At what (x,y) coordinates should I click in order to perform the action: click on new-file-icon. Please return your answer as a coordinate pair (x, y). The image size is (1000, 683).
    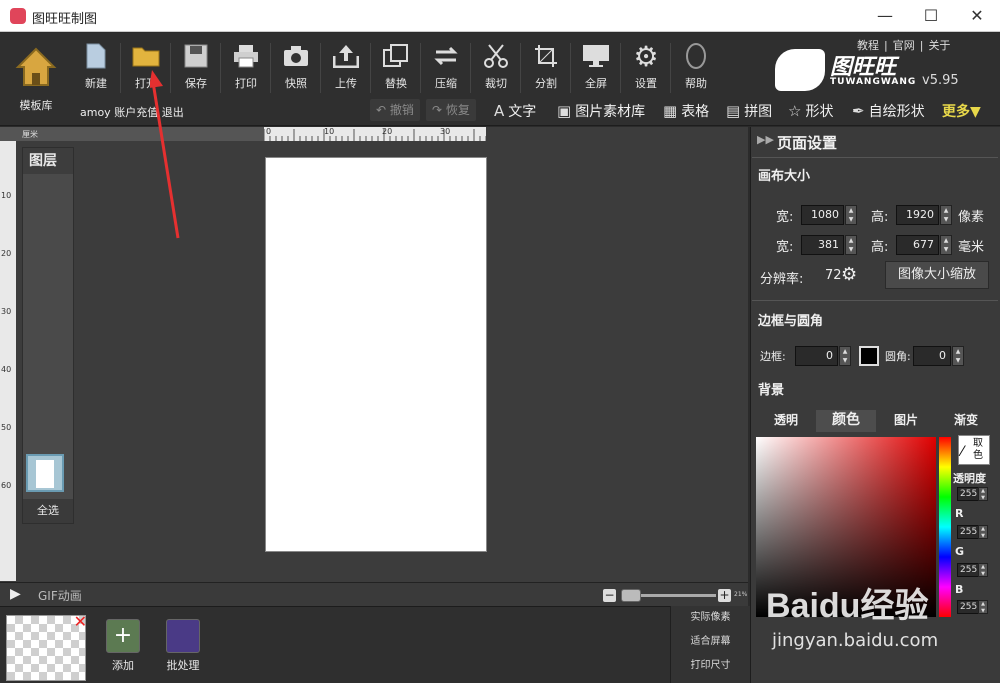
    Looking at the image, I should click on (96, 56).